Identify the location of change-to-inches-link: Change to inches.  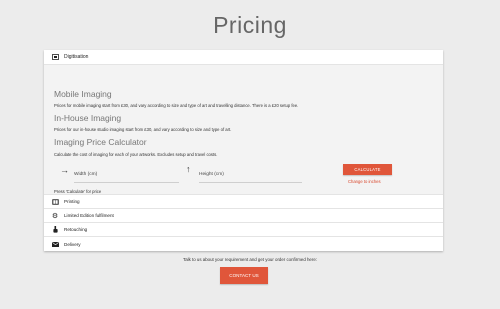
(364, 181).